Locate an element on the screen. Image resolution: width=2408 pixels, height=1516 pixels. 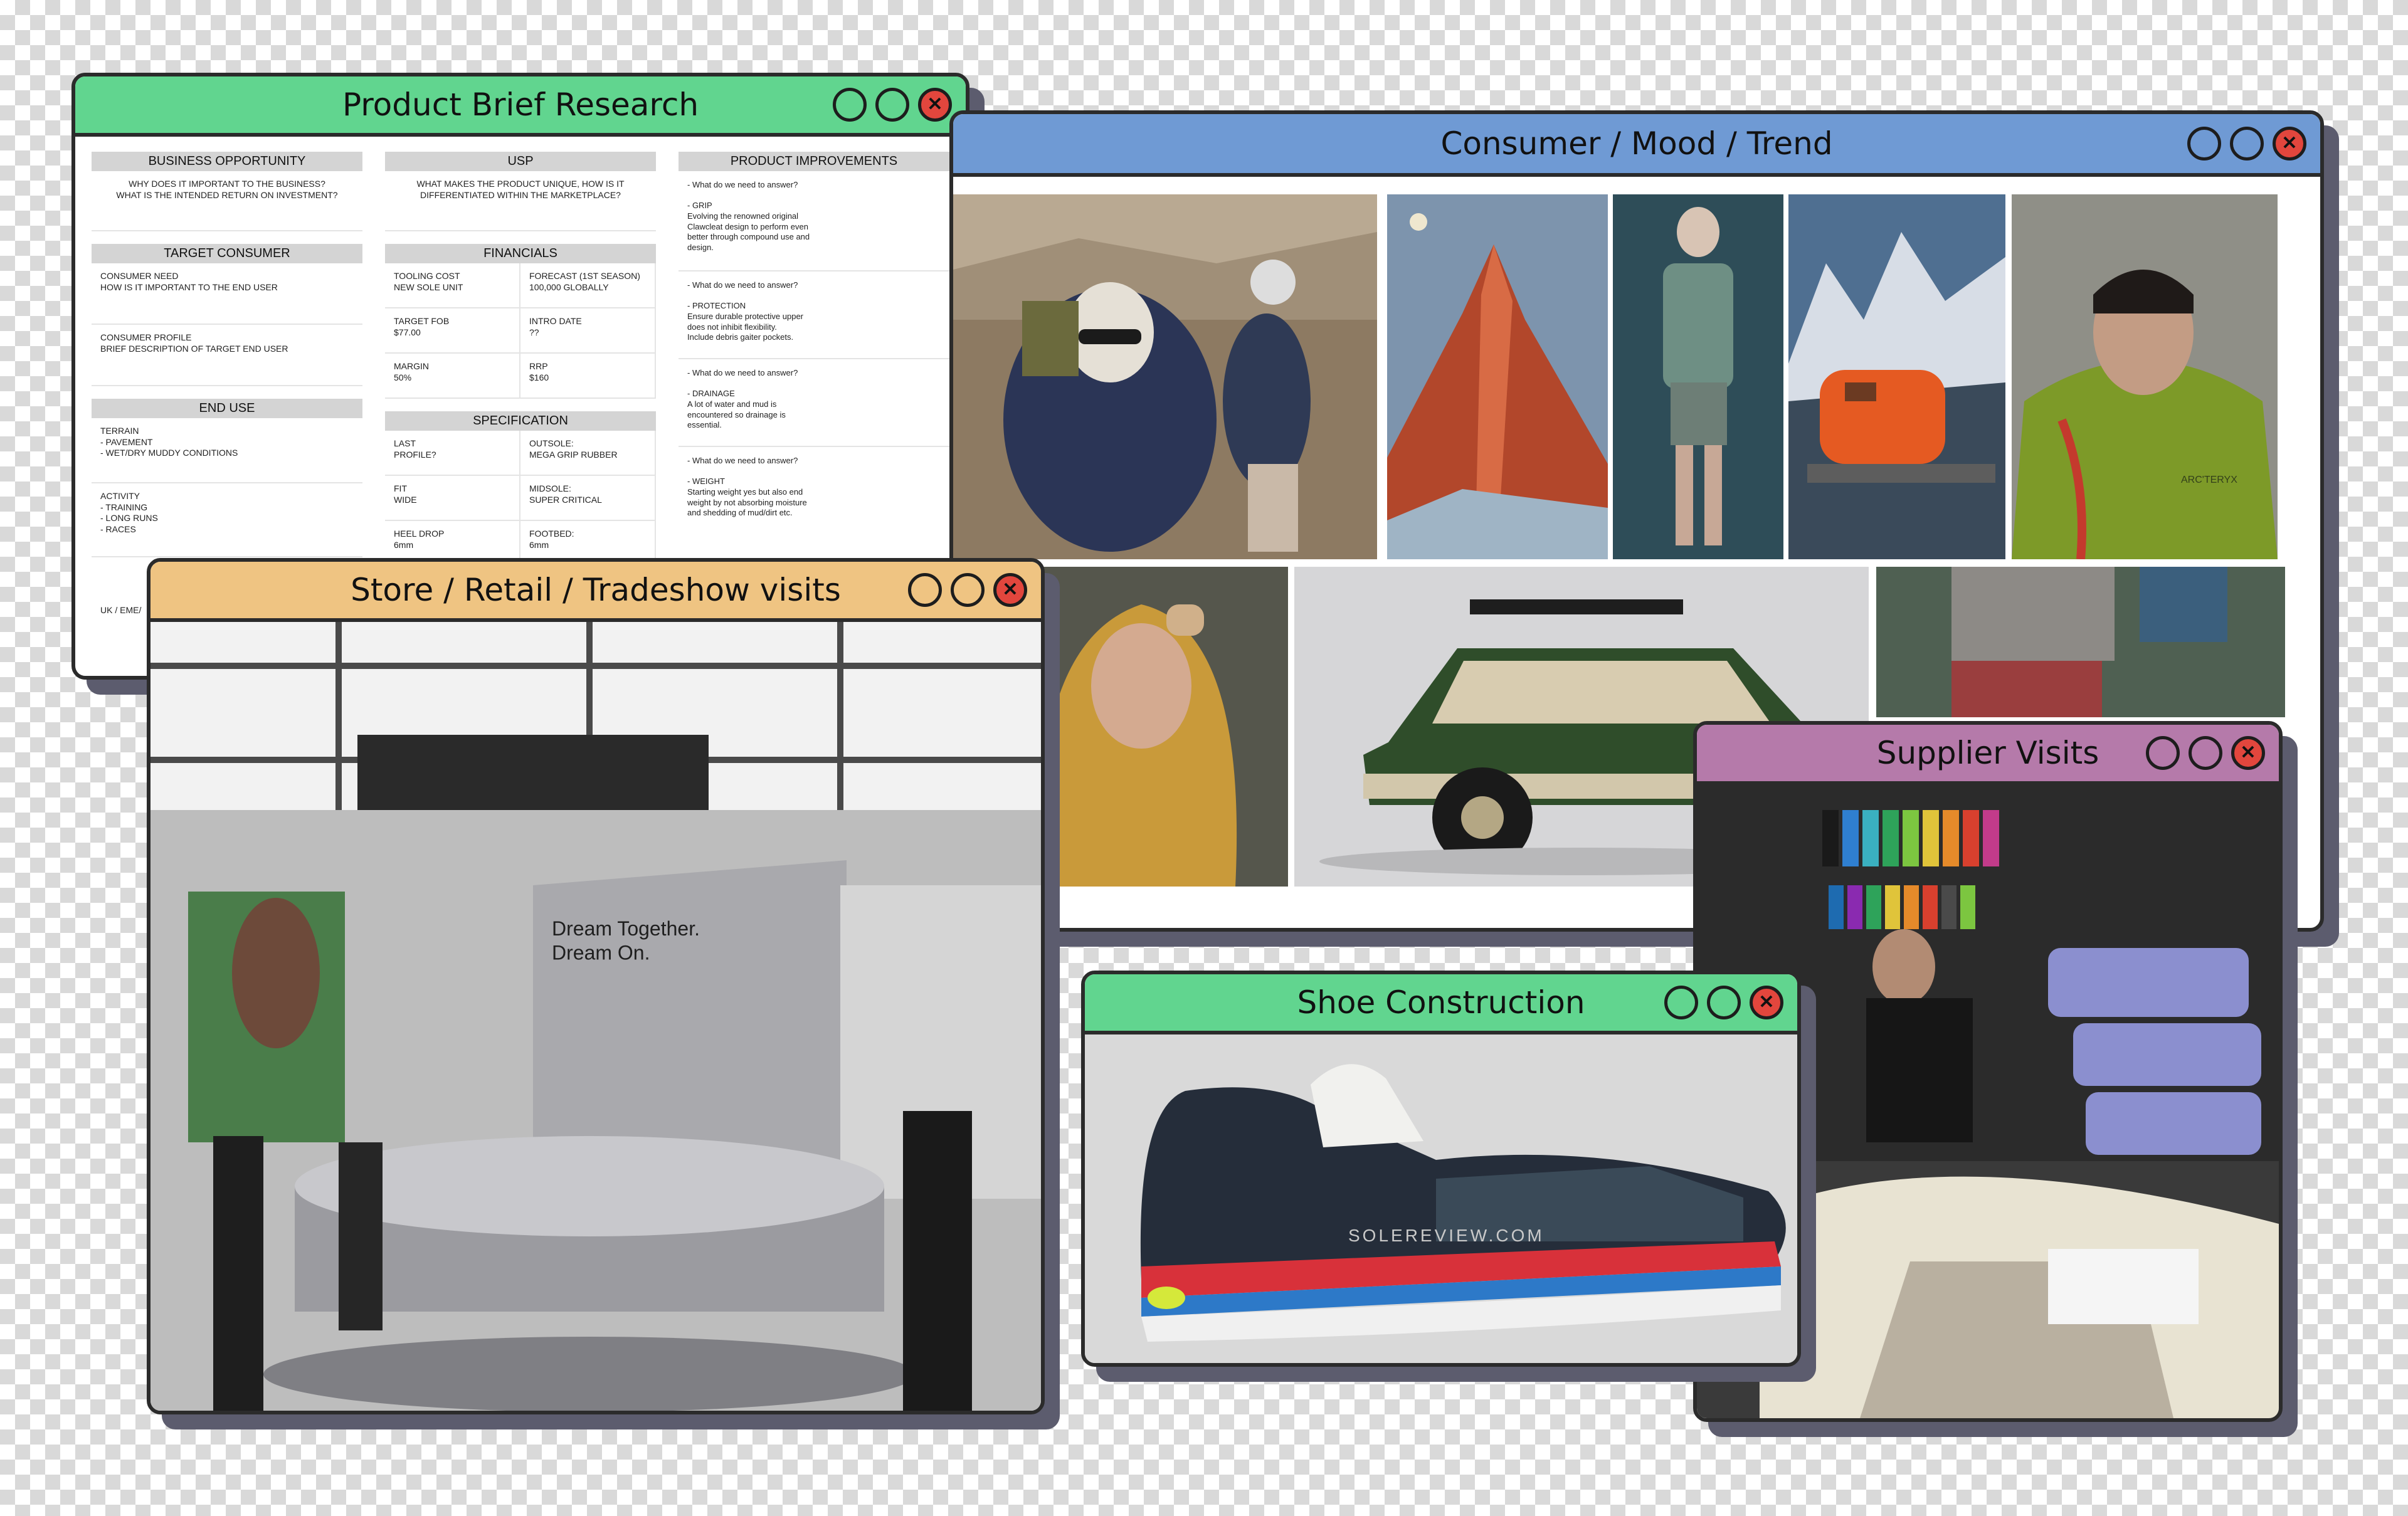
runner-photo is located at coordinates (2080, 642).